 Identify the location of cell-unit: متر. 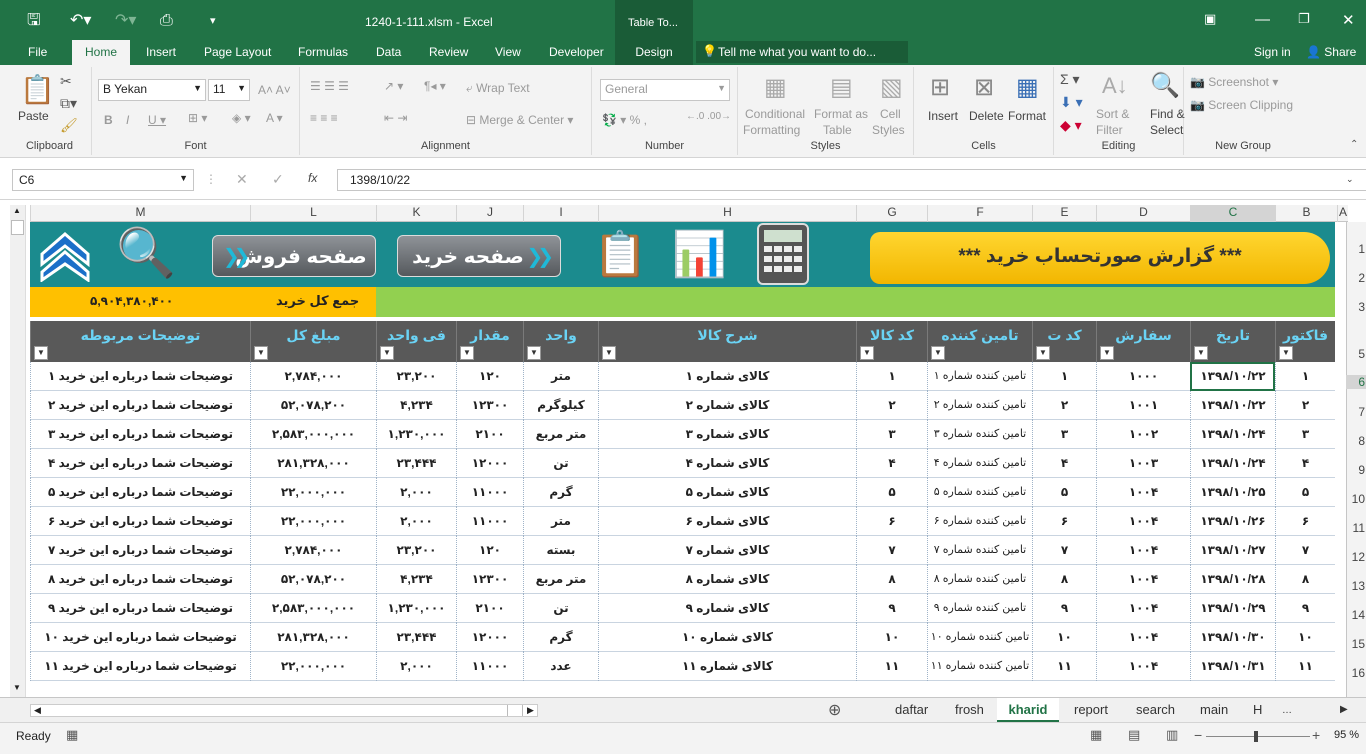
(560, 521).